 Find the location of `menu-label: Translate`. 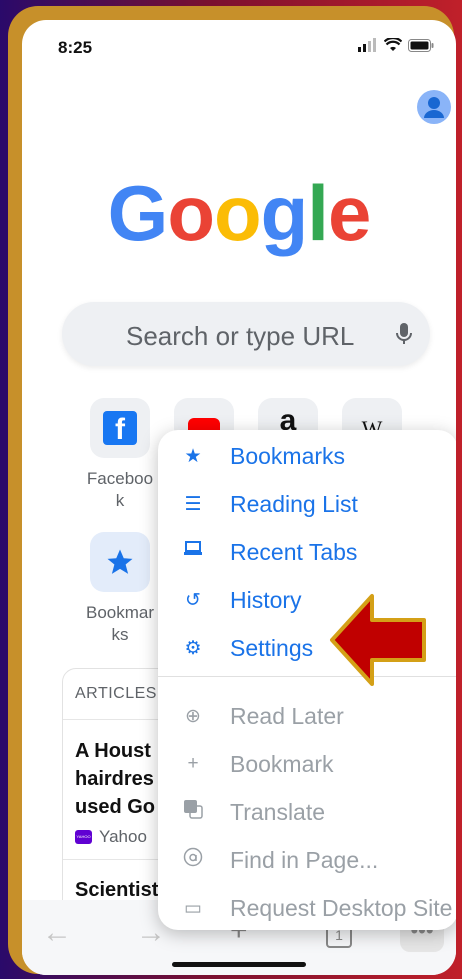

menu-label: Translate is located at coordinates (278, 811).